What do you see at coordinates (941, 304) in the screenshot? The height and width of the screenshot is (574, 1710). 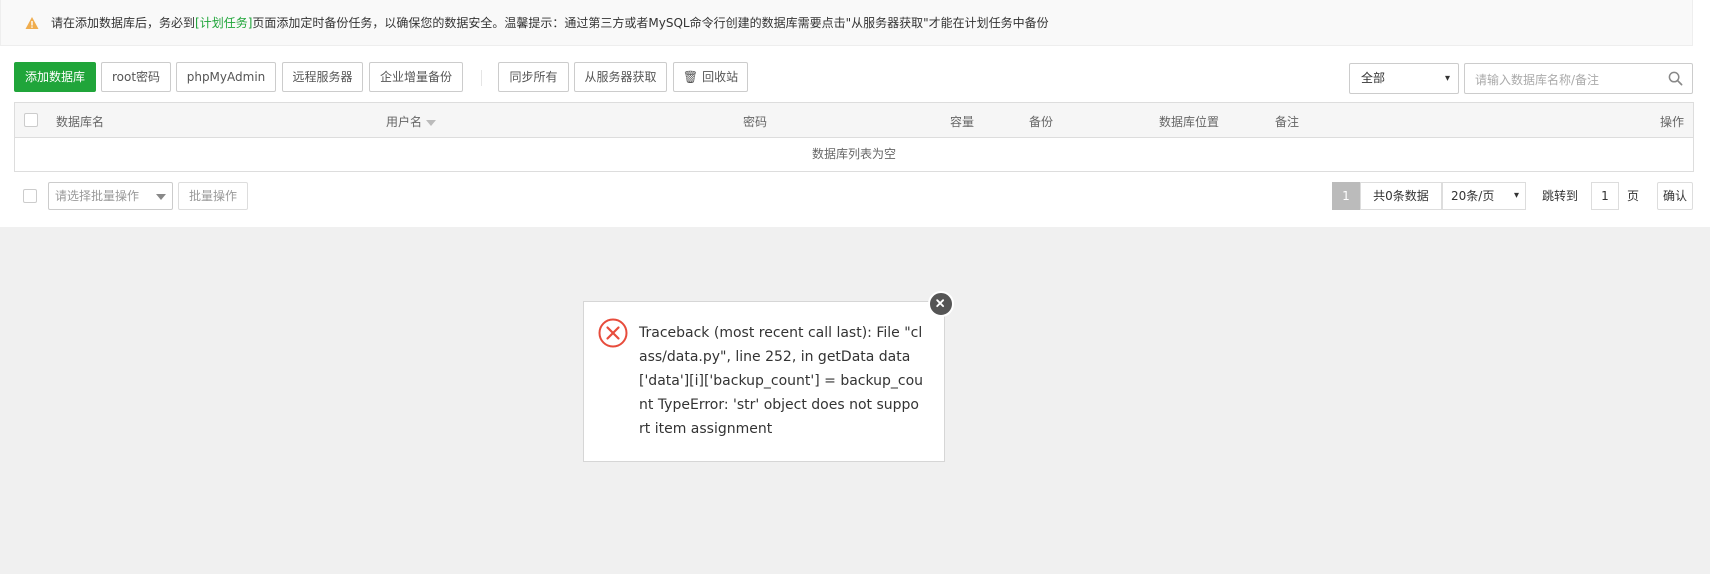 I see `close-icon` at bounding box center [941, 304].